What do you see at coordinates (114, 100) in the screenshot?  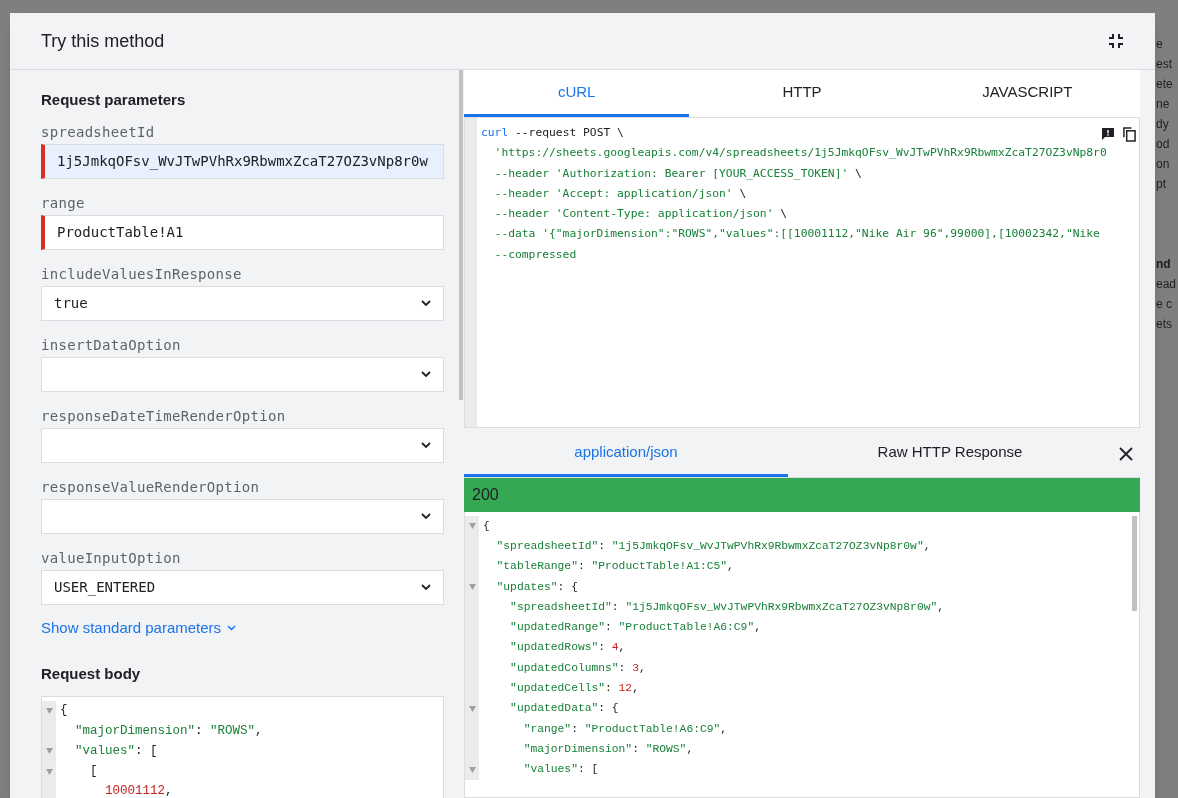 I see `section-heading: Request parameters` at bounding box center [114, 100].